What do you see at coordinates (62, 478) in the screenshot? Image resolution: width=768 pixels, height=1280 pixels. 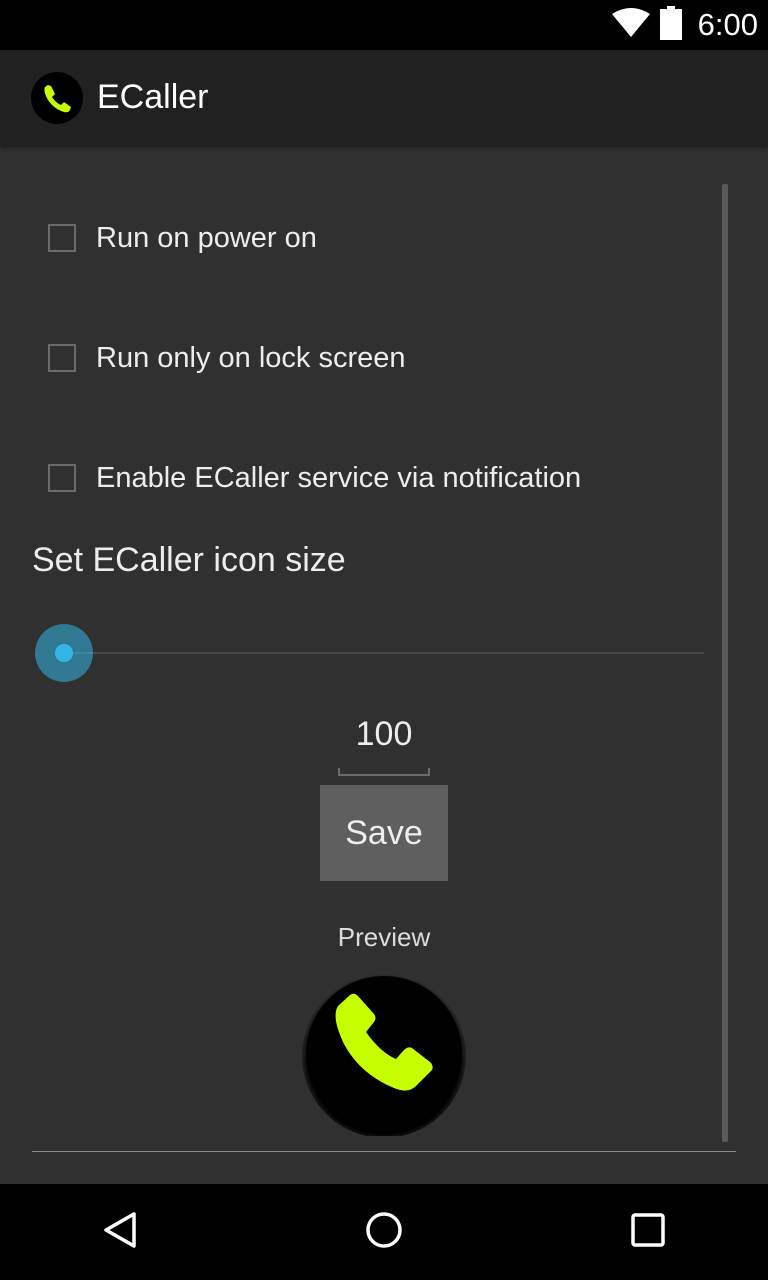 I see `checkbox-enable-notification-service` at bounding box center [62, 478].